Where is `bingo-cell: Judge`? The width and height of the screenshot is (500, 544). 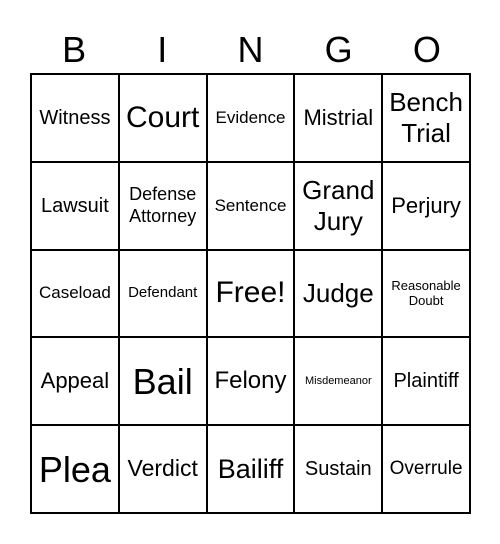
bingo-cell: Judge is located at coordinates (338, 293).